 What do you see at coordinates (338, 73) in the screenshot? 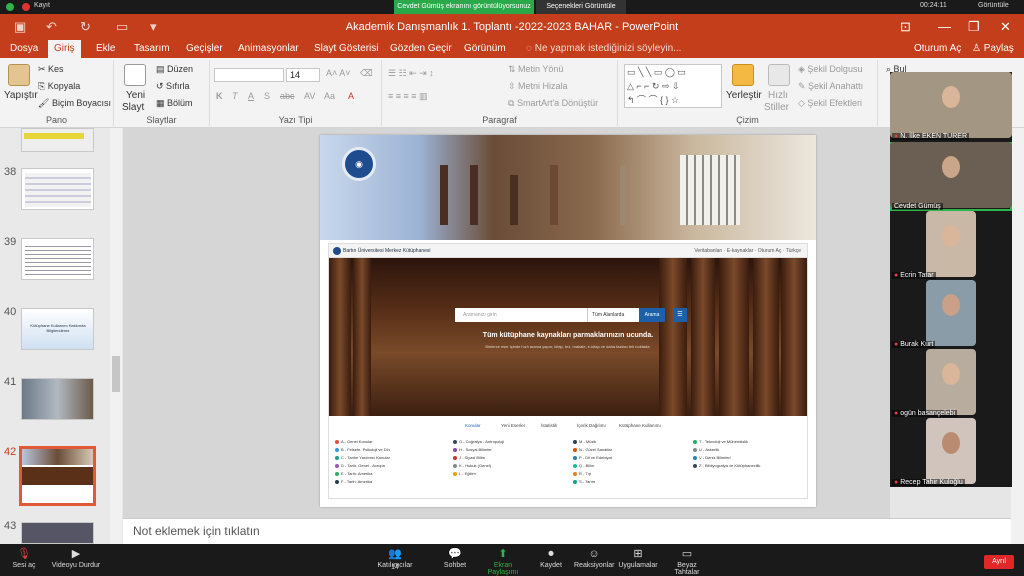
I see `grow-font-icon: A˄ A˅` at bounding box center [338, 73].